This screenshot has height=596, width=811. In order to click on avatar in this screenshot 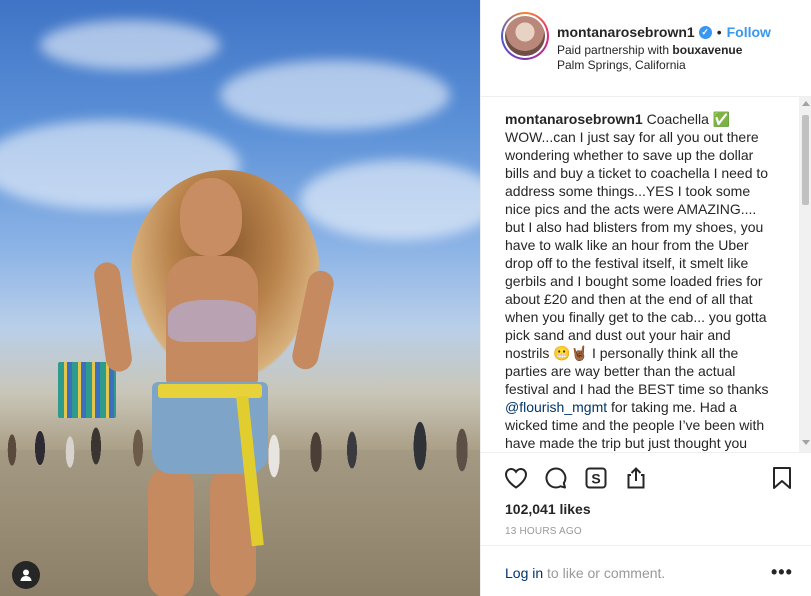, I will do `click(525, 36)`.